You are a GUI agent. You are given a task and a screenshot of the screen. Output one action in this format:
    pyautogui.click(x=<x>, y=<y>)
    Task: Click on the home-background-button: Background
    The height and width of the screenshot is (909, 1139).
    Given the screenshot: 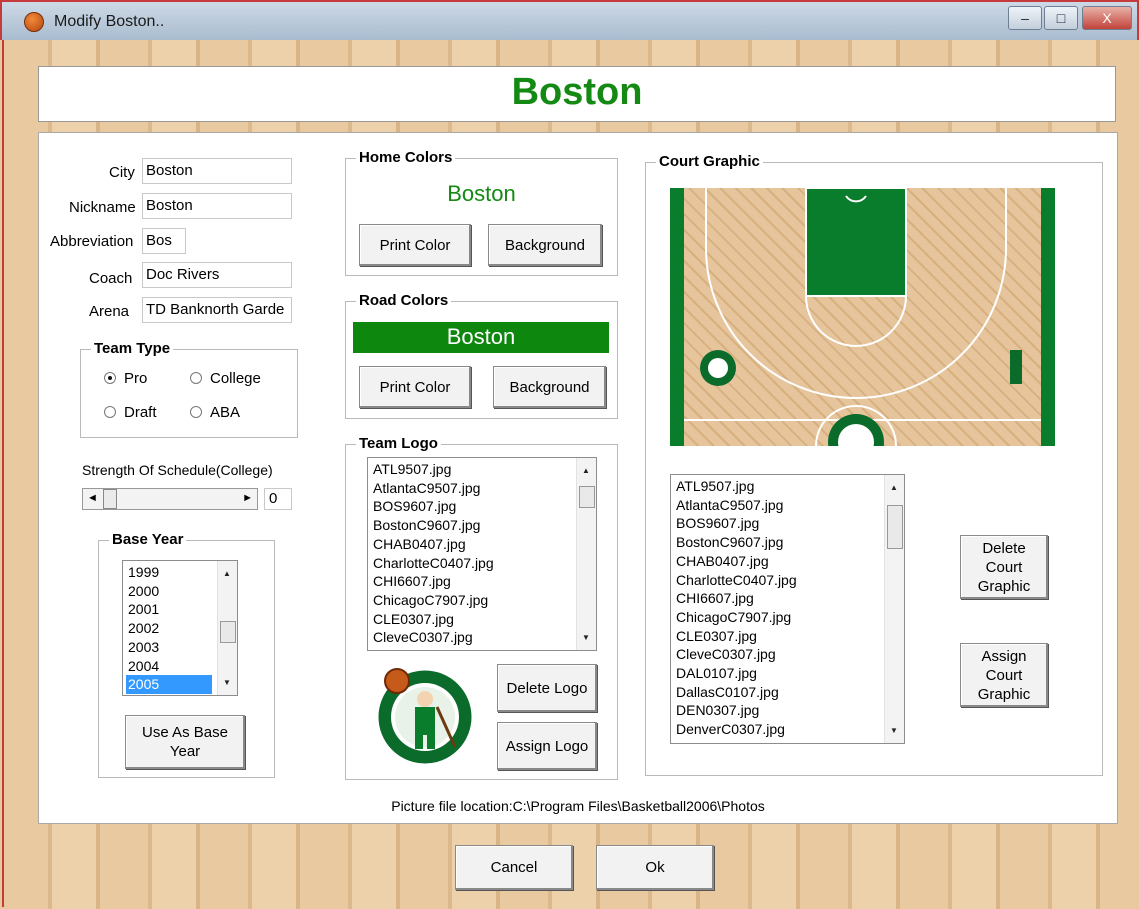 What is the action you would take?
    pyautogui.click(x=545, y=245)
    